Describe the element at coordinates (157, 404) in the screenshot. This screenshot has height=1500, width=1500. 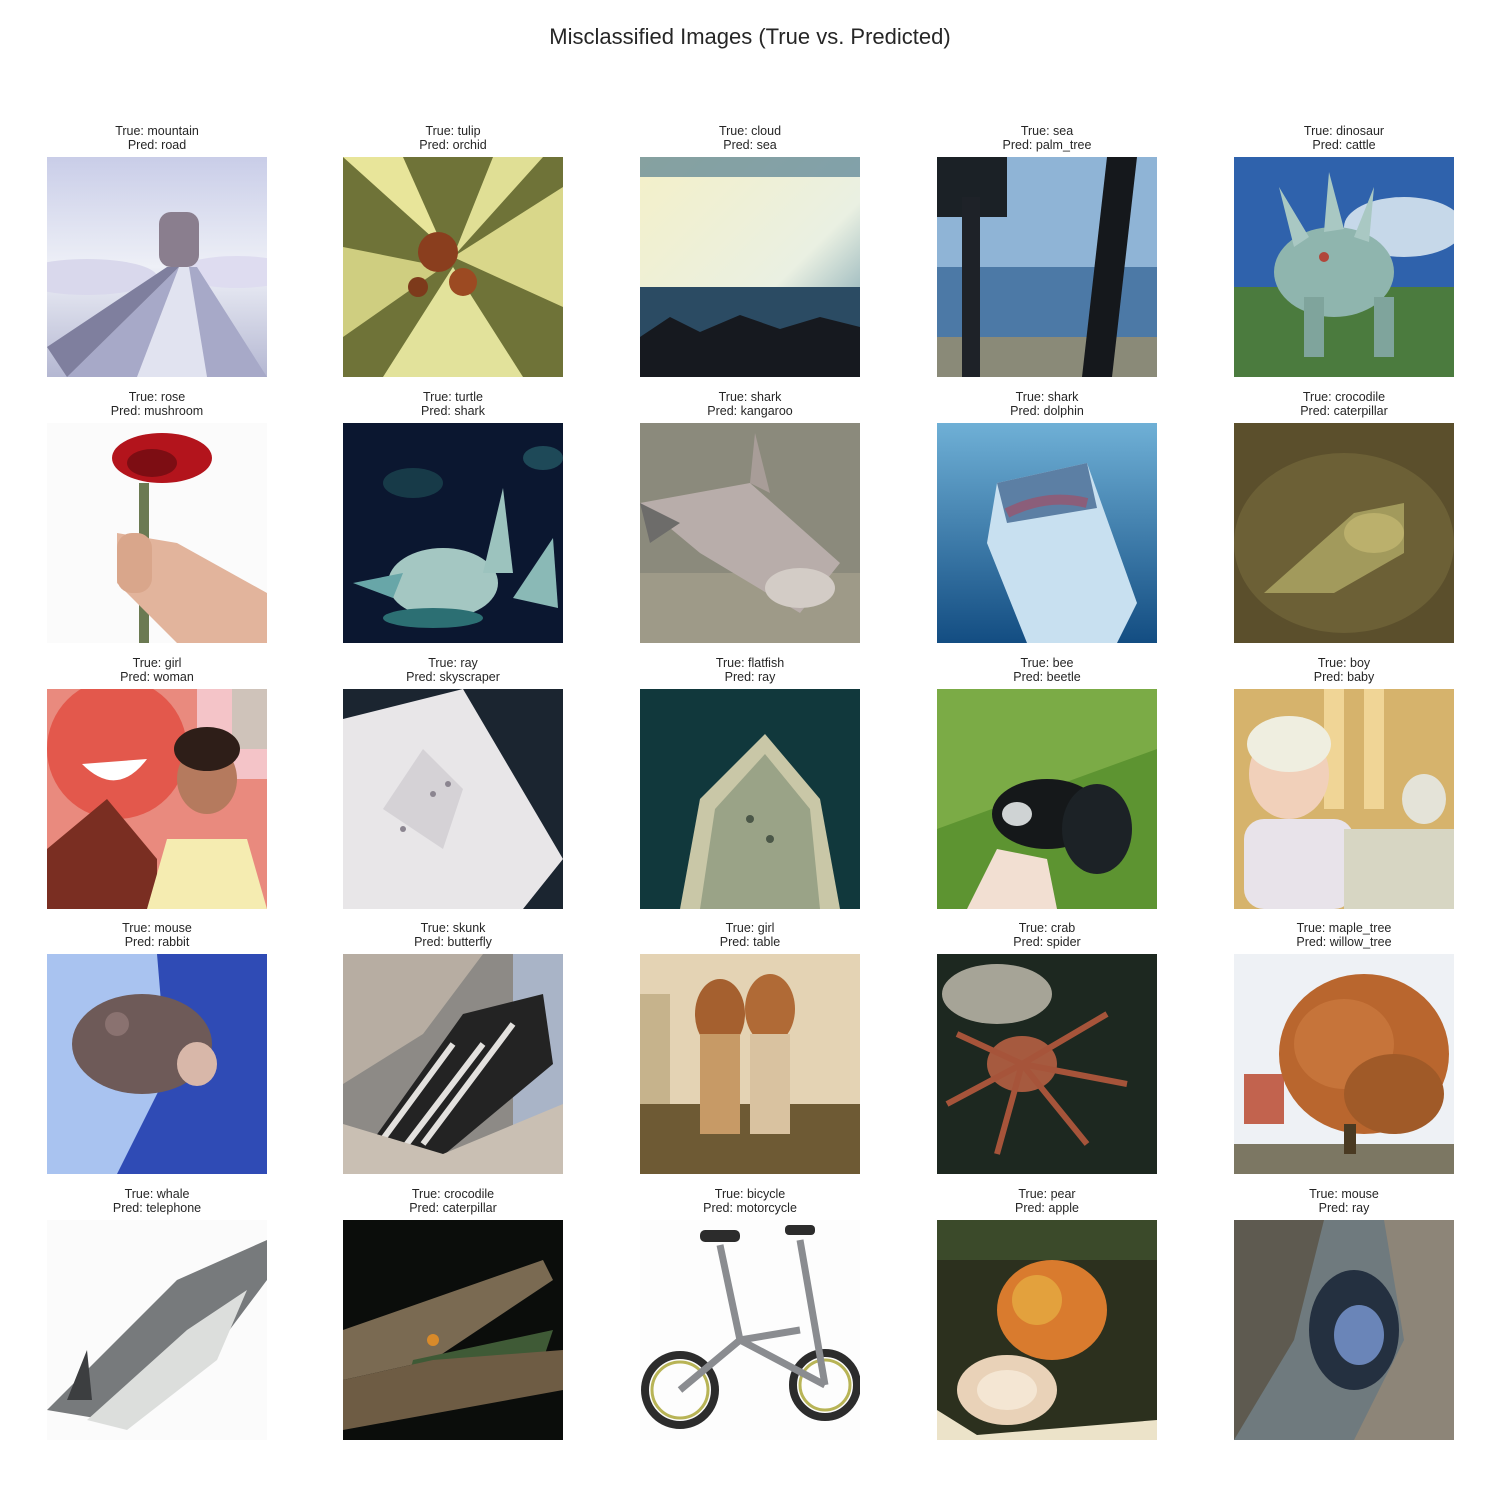
I see `caption: True: rose Pred: mushroom` at that location.